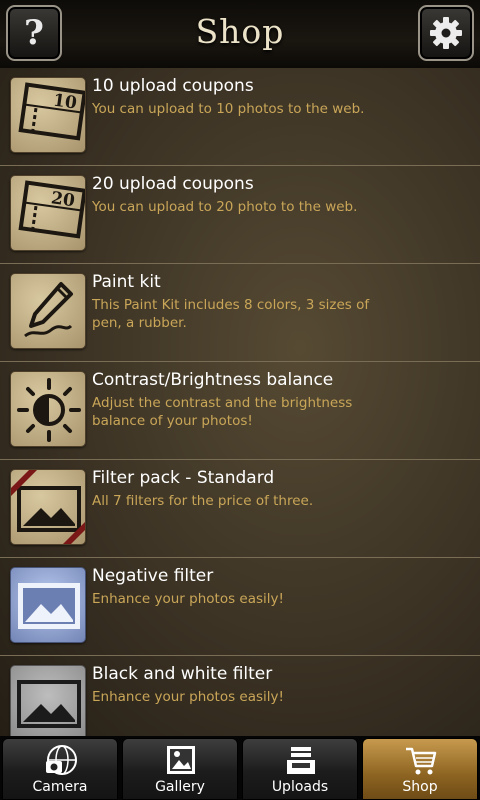 The width and height of the screenshot is (480, 800). I want to click on filter-pack-icon, so click(48, 507).